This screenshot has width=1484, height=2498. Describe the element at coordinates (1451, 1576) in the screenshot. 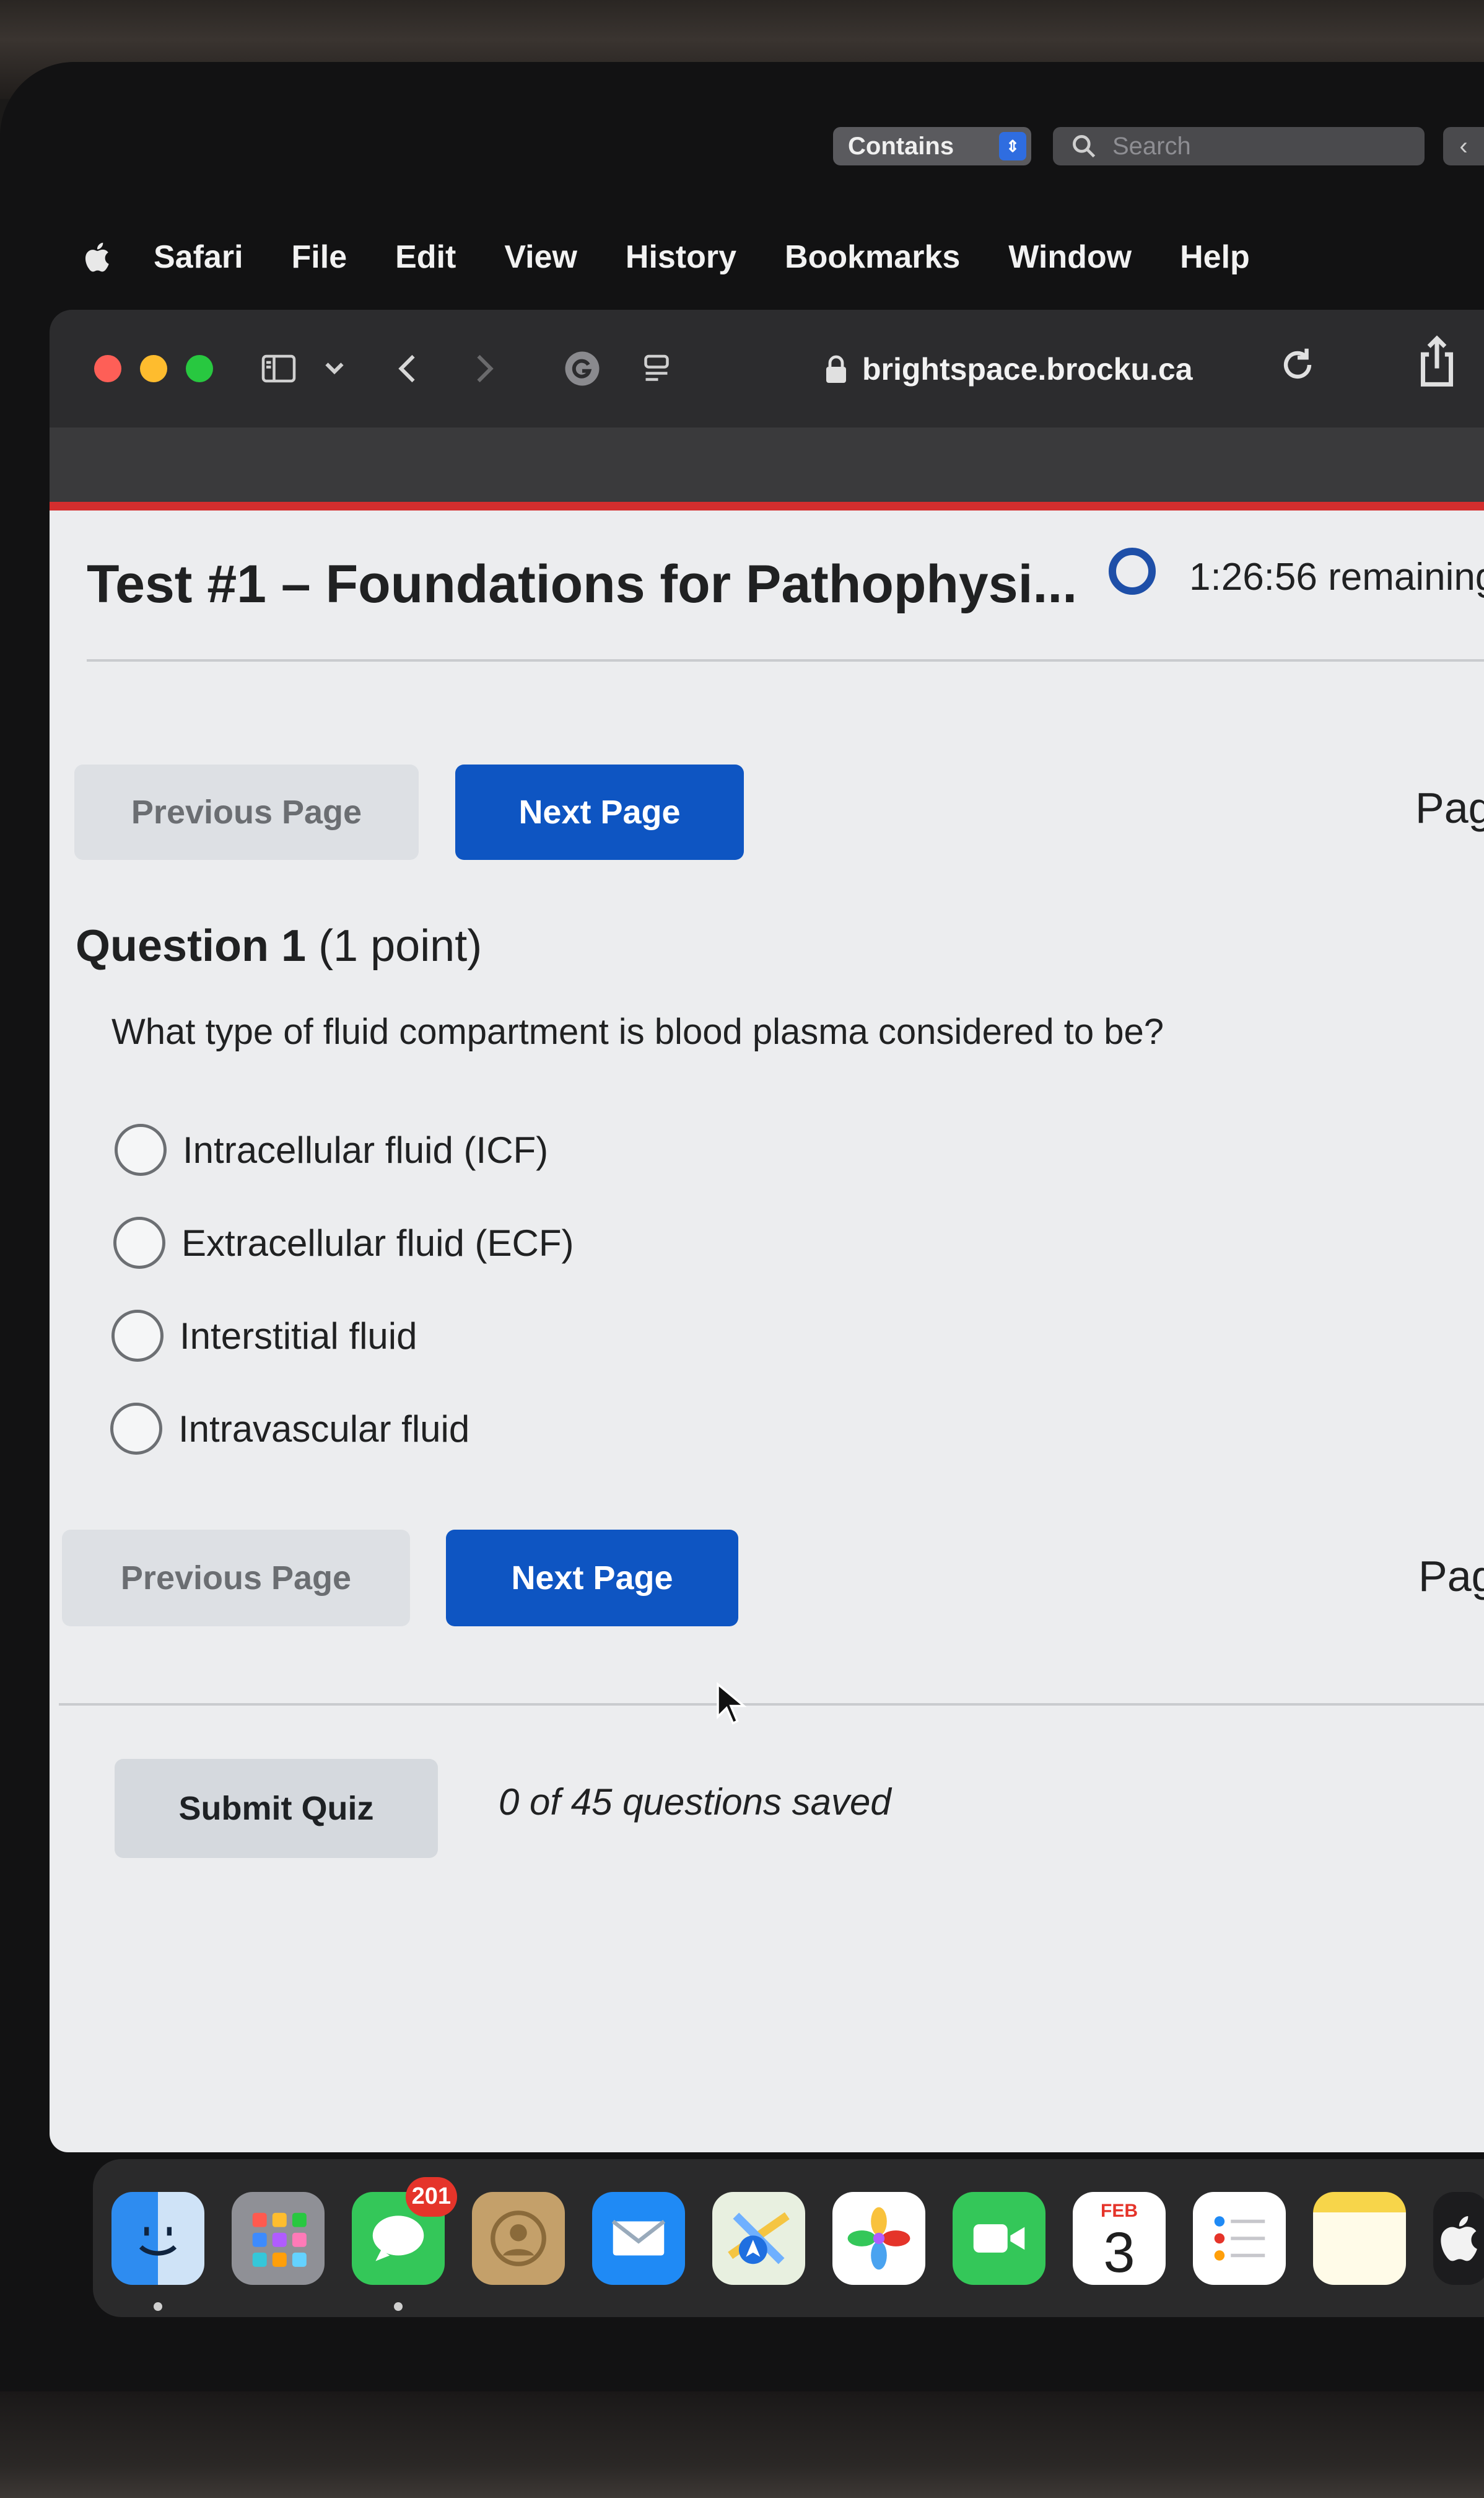

I see `page-indicator-bottom: Page` at that location.